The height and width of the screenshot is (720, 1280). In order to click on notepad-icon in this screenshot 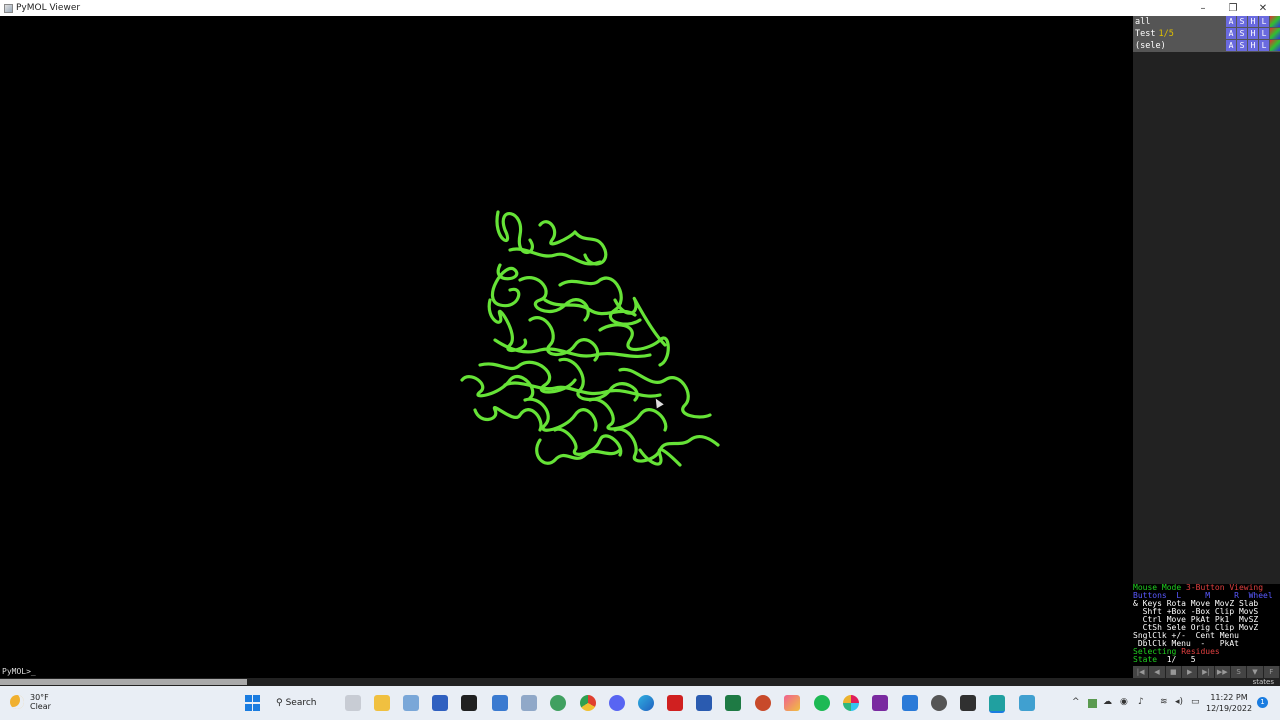, I will do `click(1027, 703)`.